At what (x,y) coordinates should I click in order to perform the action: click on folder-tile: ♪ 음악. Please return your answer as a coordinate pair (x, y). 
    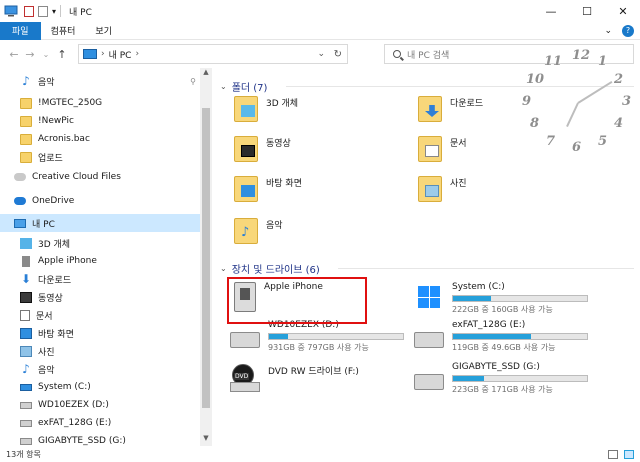
    Looking at the image, I should click on (258, 231).